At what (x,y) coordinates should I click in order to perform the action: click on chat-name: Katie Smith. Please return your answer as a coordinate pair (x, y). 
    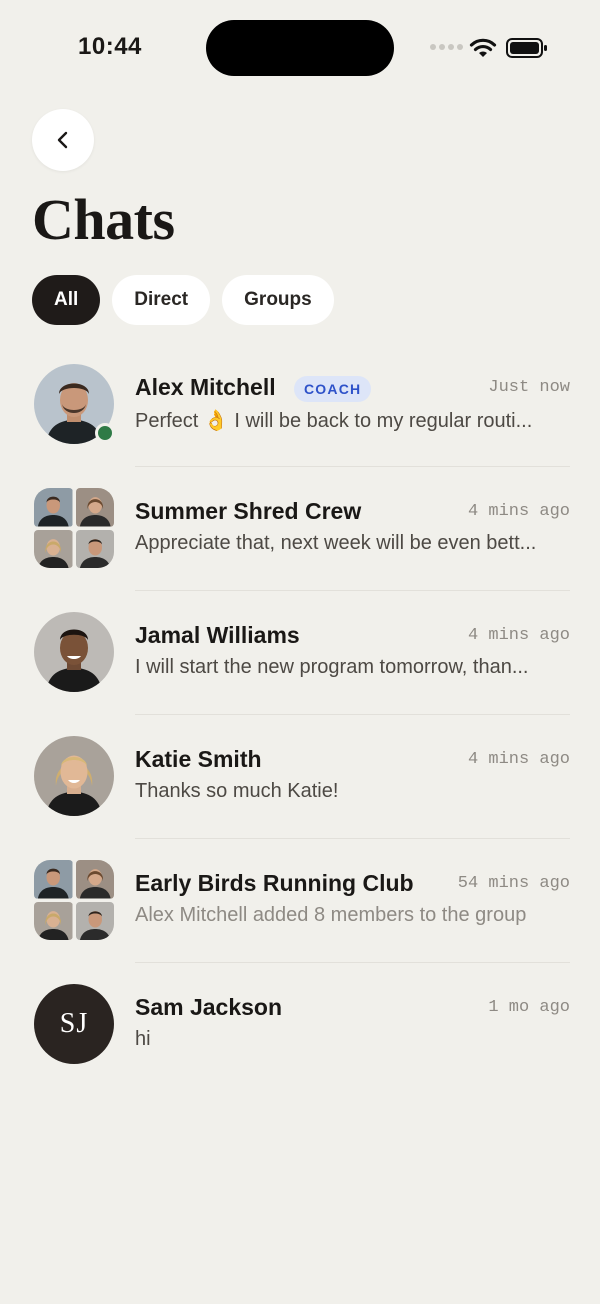
    Looking at the image, I should click on (198, 759).